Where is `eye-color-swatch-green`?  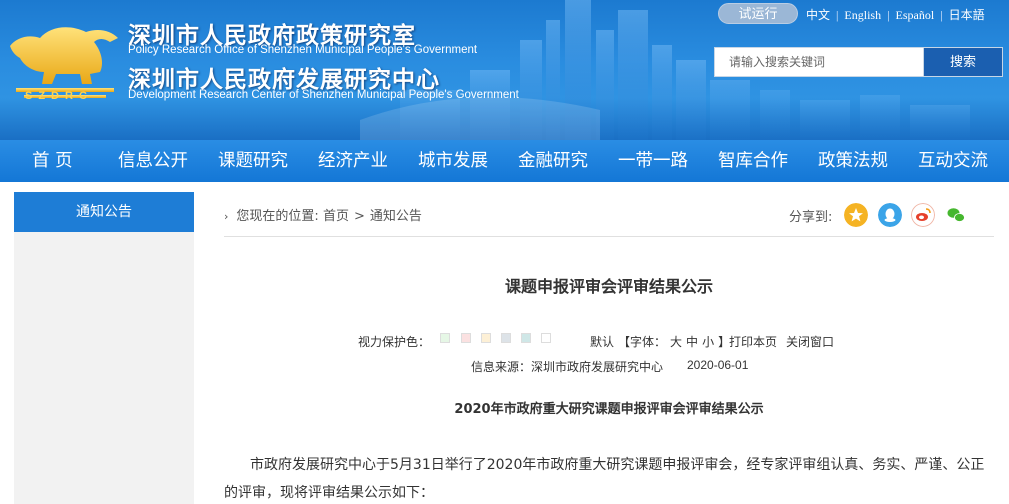
eye-color-swatch-green is located at coordinates (445, 338).